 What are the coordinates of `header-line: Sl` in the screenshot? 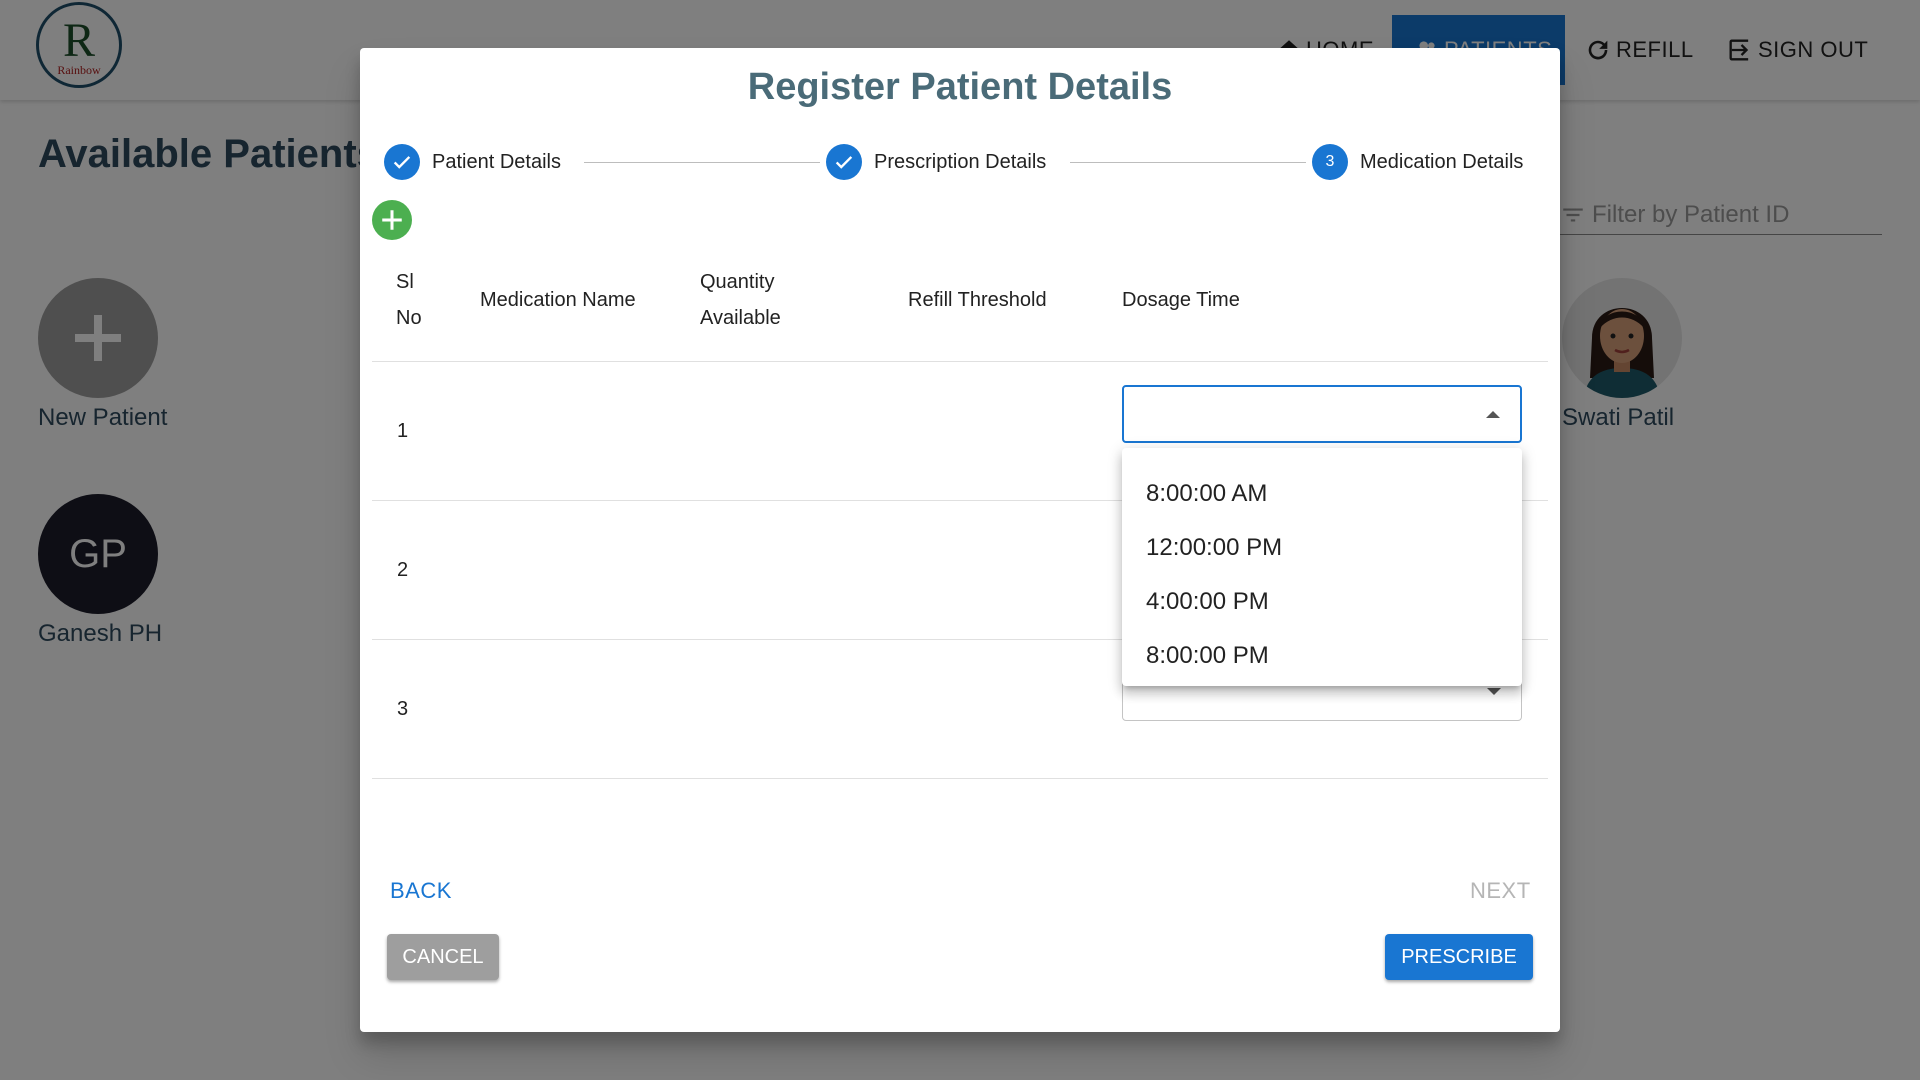 It's located at (405, 282).